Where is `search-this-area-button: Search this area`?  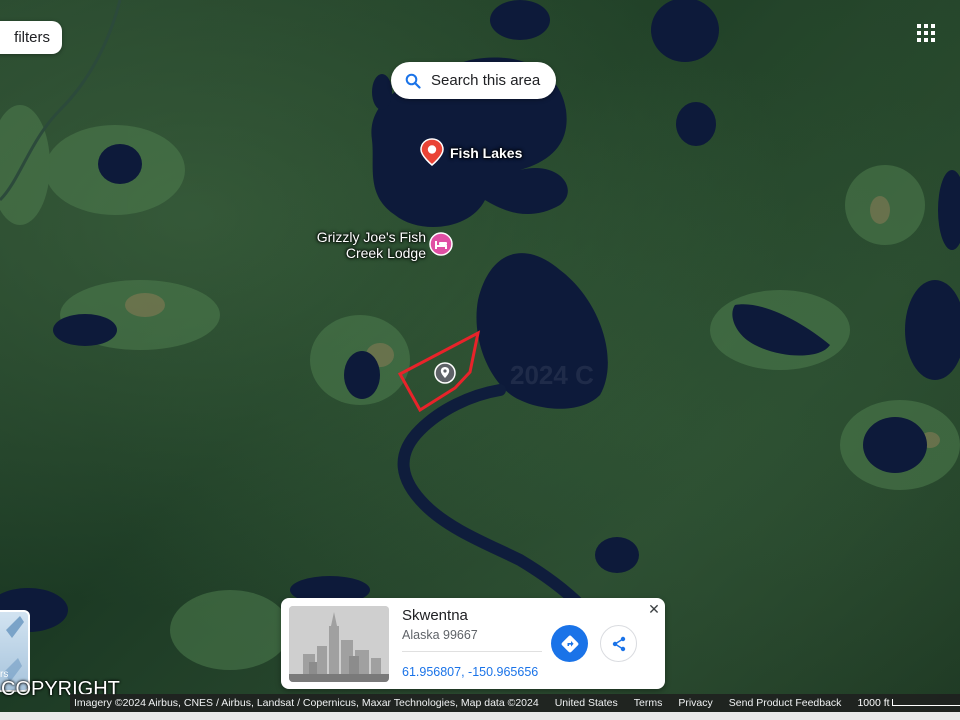 search-this-area-button: Search this area is located at coordinates (474, 80).